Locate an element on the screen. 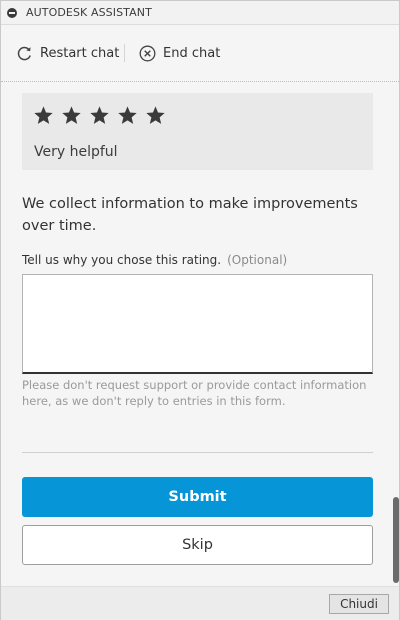 This screenshot has width=400, height=620. scrollbar-thumb is located at coordinates (396, 540).